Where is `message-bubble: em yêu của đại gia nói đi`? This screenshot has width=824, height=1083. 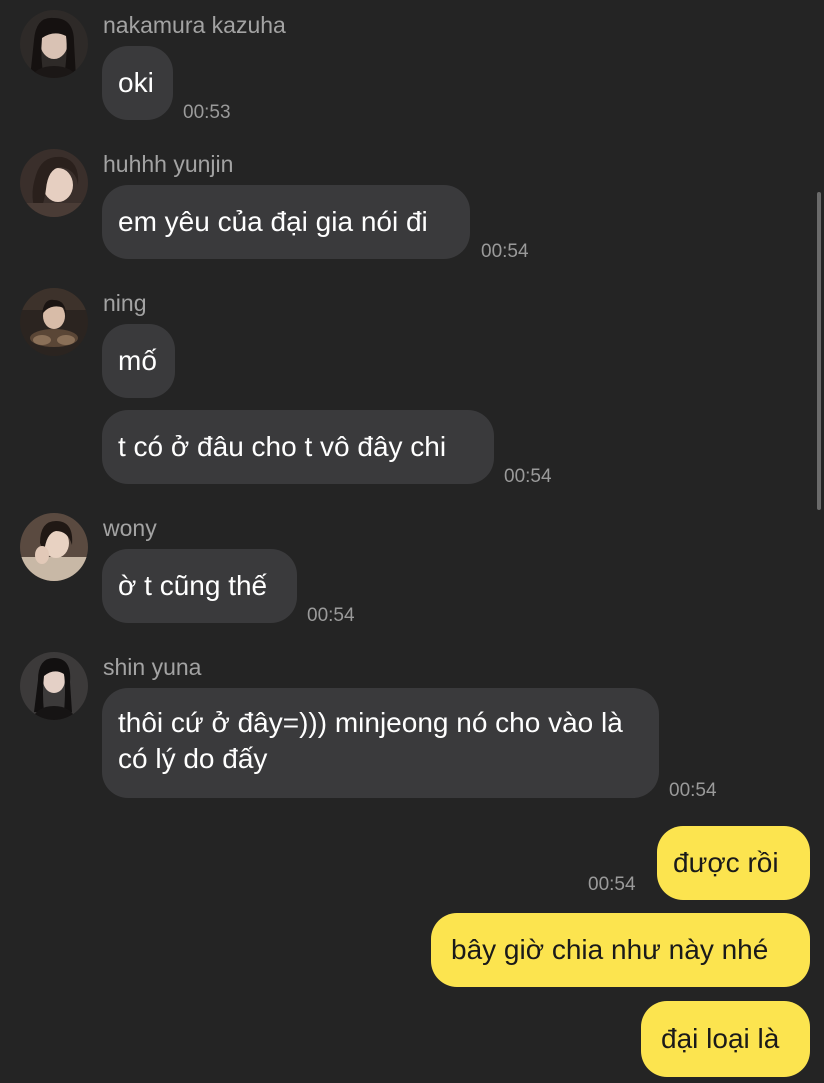 message-bubble: em yêu của đại gia nói đi is located at coordinates (286, 222).